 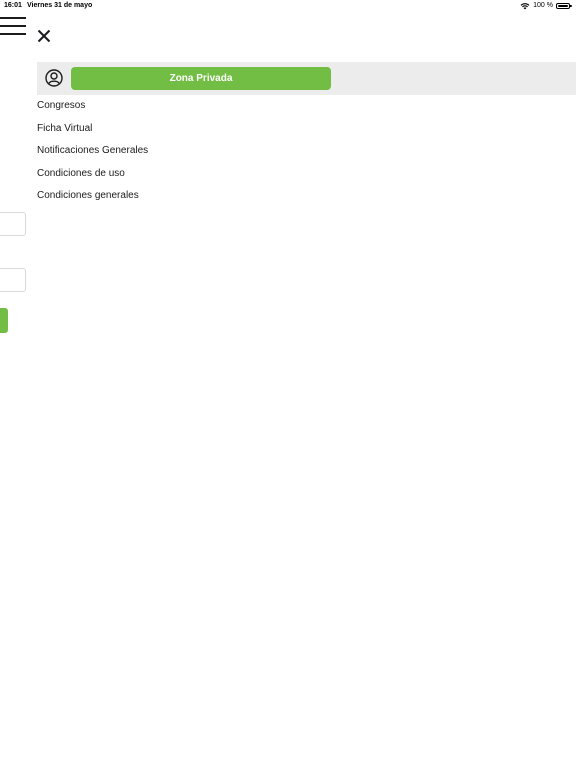 What do you see at coordinates (525, 6) in the screenshot?
I see `wifi-icon` at bounding box center [525, 6].